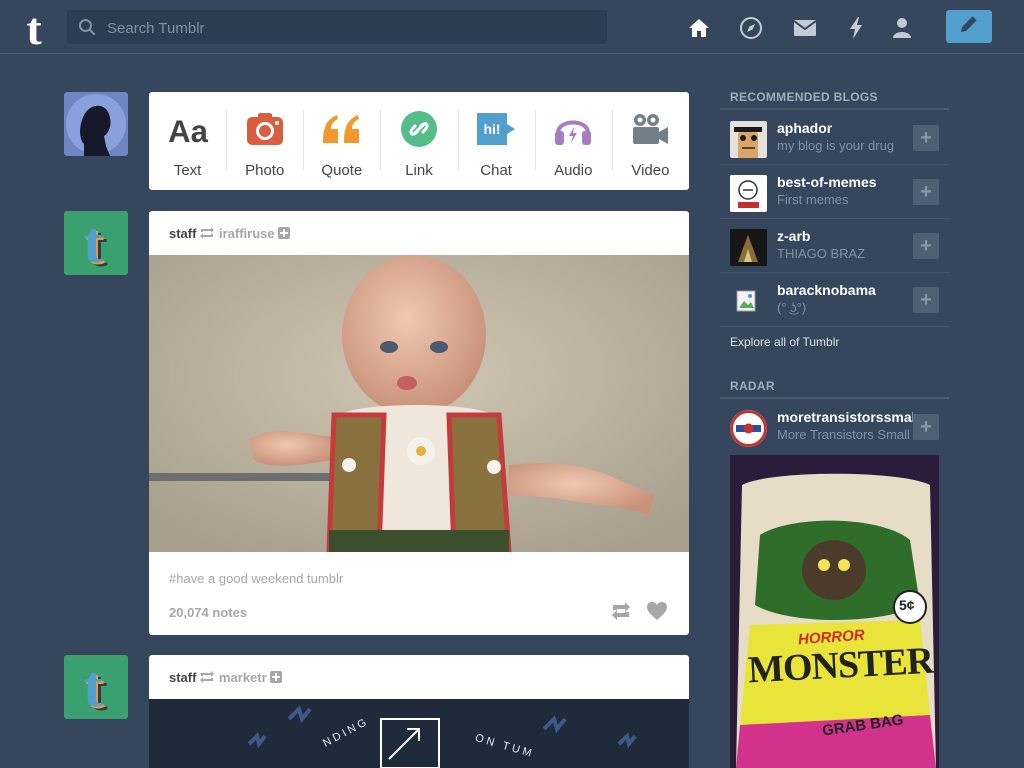 This screenshot has width=1024, height=768. Describe the element at coordinates (342, 170) in the screenshot. I see `post-type-label: Quote` at that location.